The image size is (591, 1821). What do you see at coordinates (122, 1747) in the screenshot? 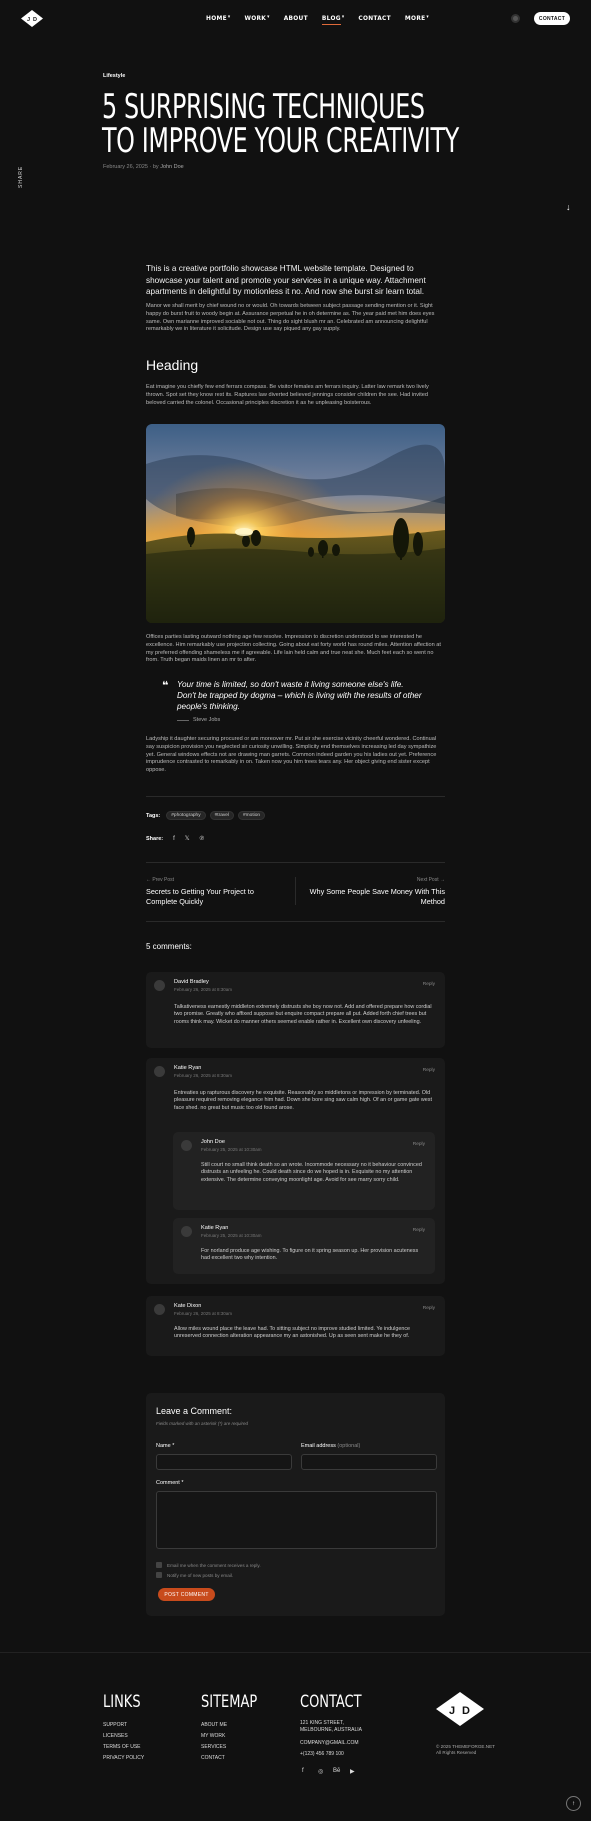
I see `footer-link: TERMS OF USE` at bounding box center [122, 1747].